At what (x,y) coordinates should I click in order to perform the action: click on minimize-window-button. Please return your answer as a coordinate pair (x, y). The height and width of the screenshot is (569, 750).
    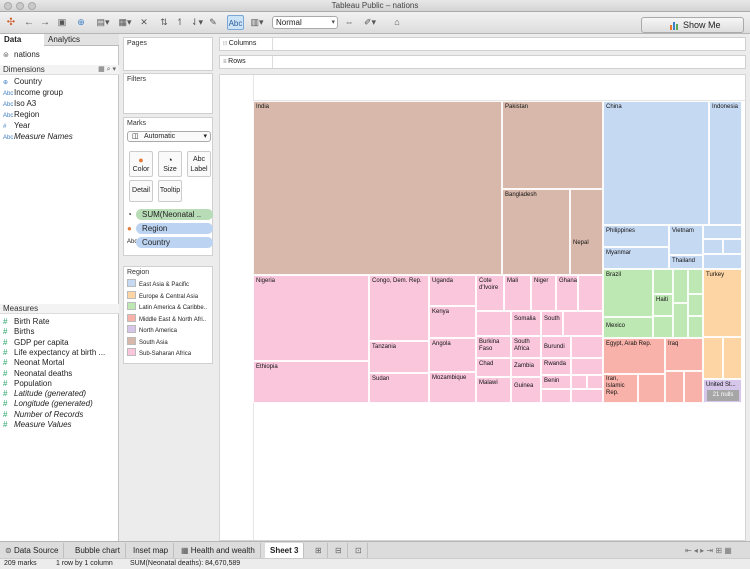
    Looking at the image, I should click on (20, 6).